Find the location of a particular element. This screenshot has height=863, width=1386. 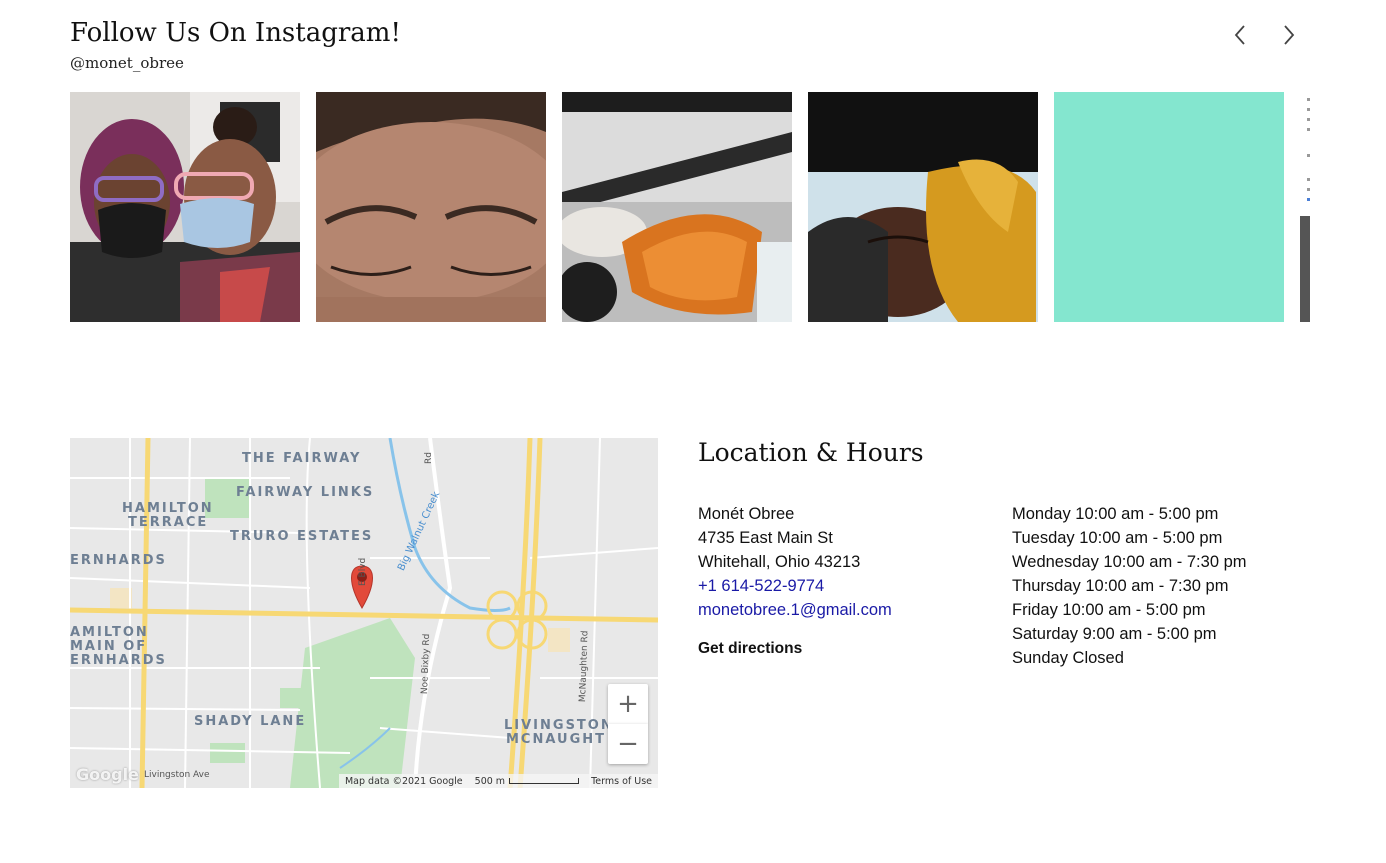

map-attribution-bar: Map data ©2021 Google 500 m Terms of Use is located at coordinates (498, 781).